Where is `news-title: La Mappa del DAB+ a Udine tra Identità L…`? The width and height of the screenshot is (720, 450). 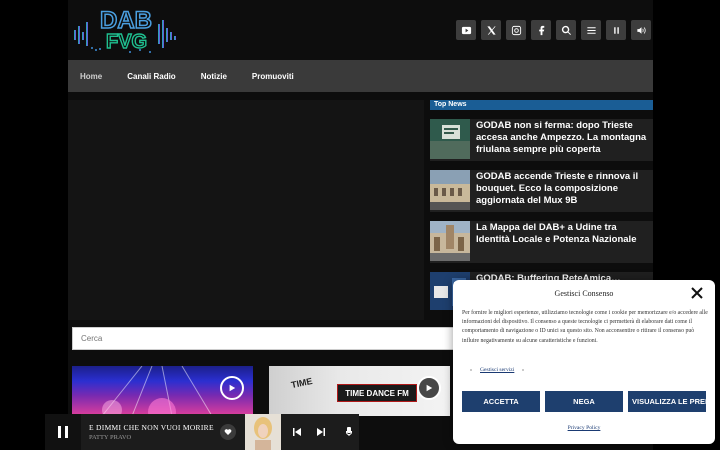
news-title: La Mappa del DAB+ a Udine tra Identità L… is located at coordinates (556, 233).